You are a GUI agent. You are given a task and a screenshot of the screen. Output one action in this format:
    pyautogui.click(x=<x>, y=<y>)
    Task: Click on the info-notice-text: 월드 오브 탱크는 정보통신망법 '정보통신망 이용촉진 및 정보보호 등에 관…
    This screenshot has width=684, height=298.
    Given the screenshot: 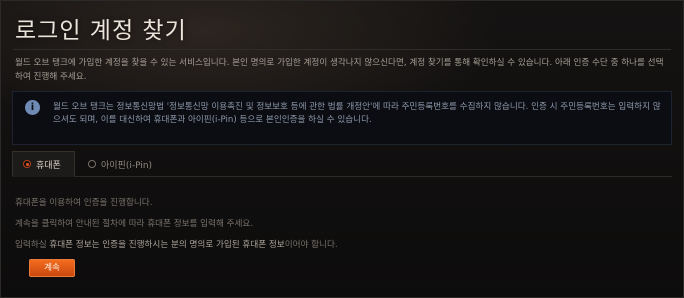 What is the action you would take?
    pyautogui.click(x=357, y=113)
    